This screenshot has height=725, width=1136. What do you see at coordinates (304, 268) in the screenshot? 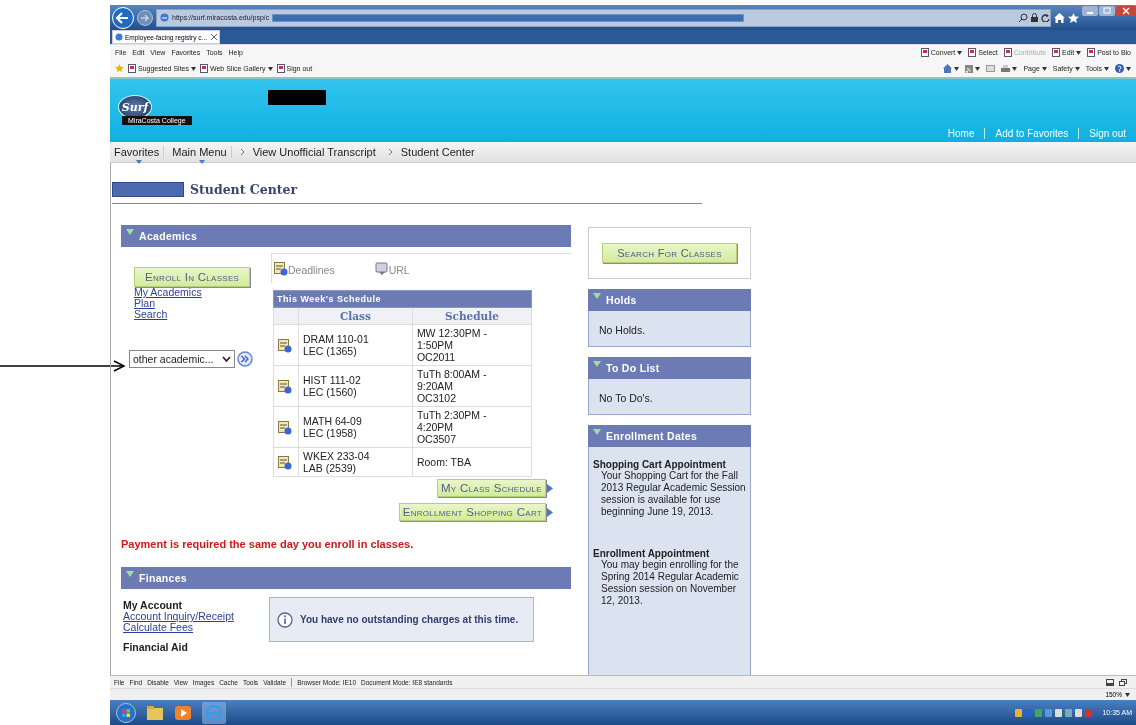
I see `deadlines-link: Deadlines` at bounding box center [304, 268].